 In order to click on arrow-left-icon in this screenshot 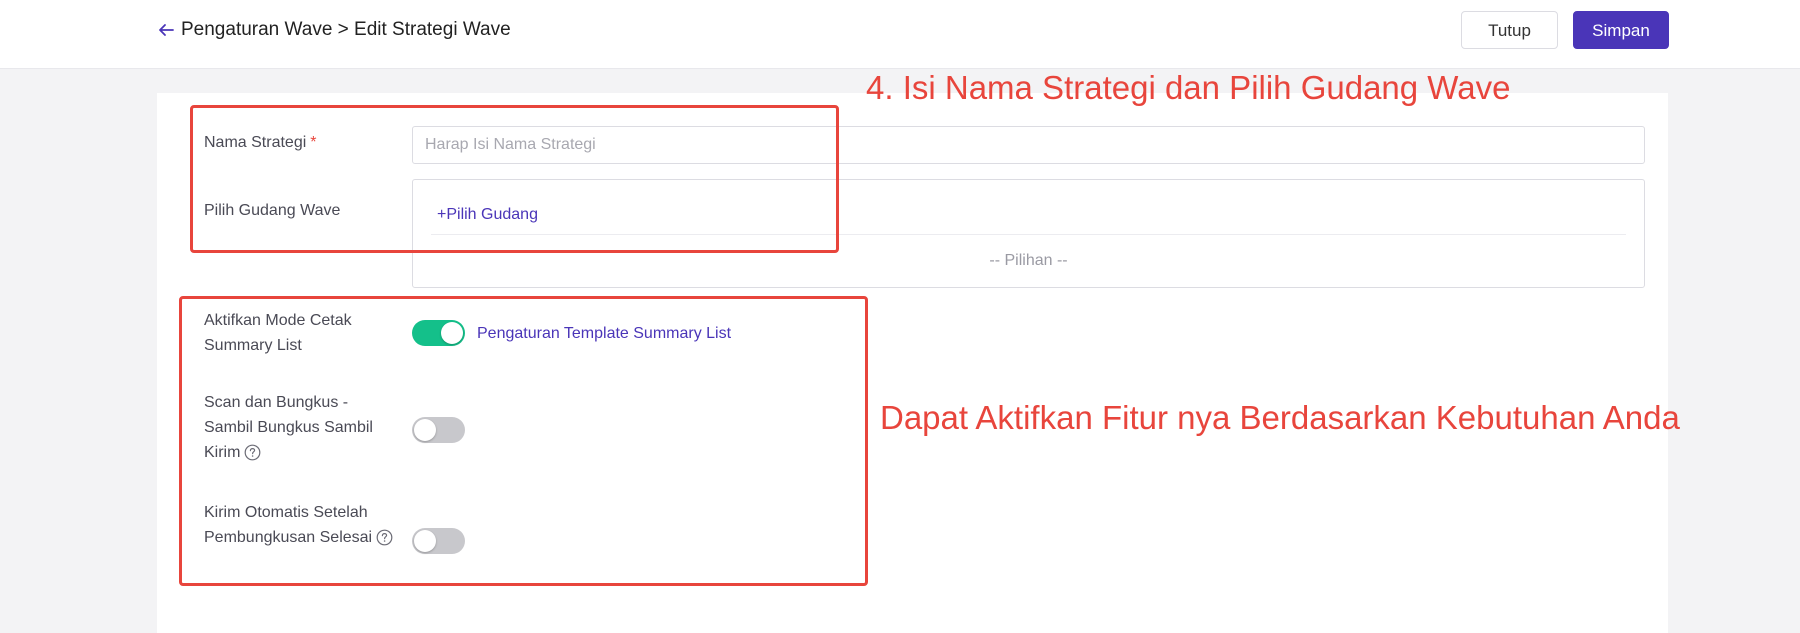, I will do `click(166, 30)`.